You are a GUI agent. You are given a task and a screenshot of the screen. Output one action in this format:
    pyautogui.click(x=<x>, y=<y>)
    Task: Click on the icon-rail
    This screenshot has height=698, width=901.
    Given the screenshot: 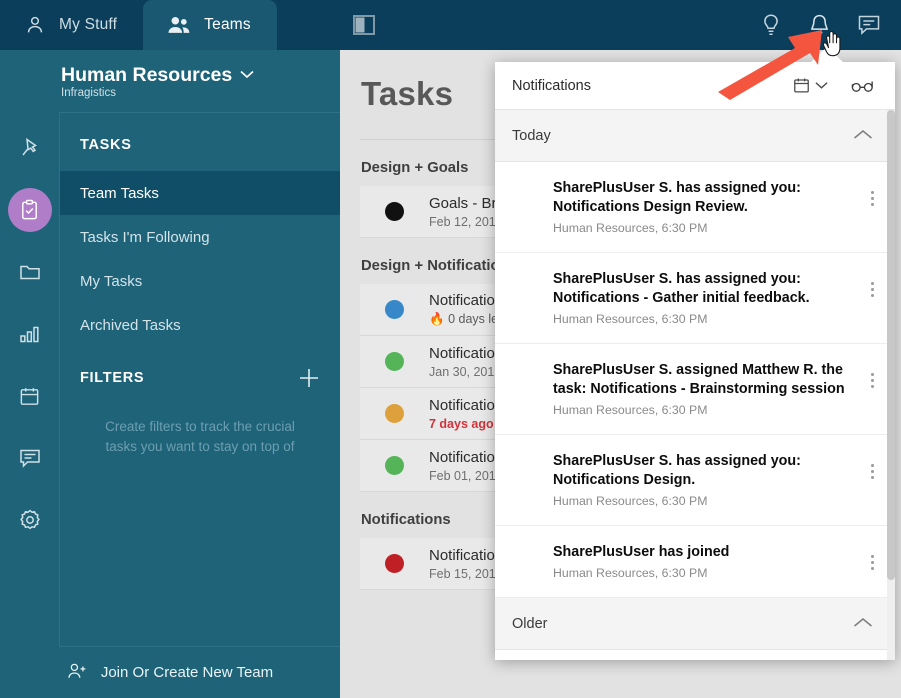 What is the action you would take?
    pyautogui.click(x=29, y=374)
    